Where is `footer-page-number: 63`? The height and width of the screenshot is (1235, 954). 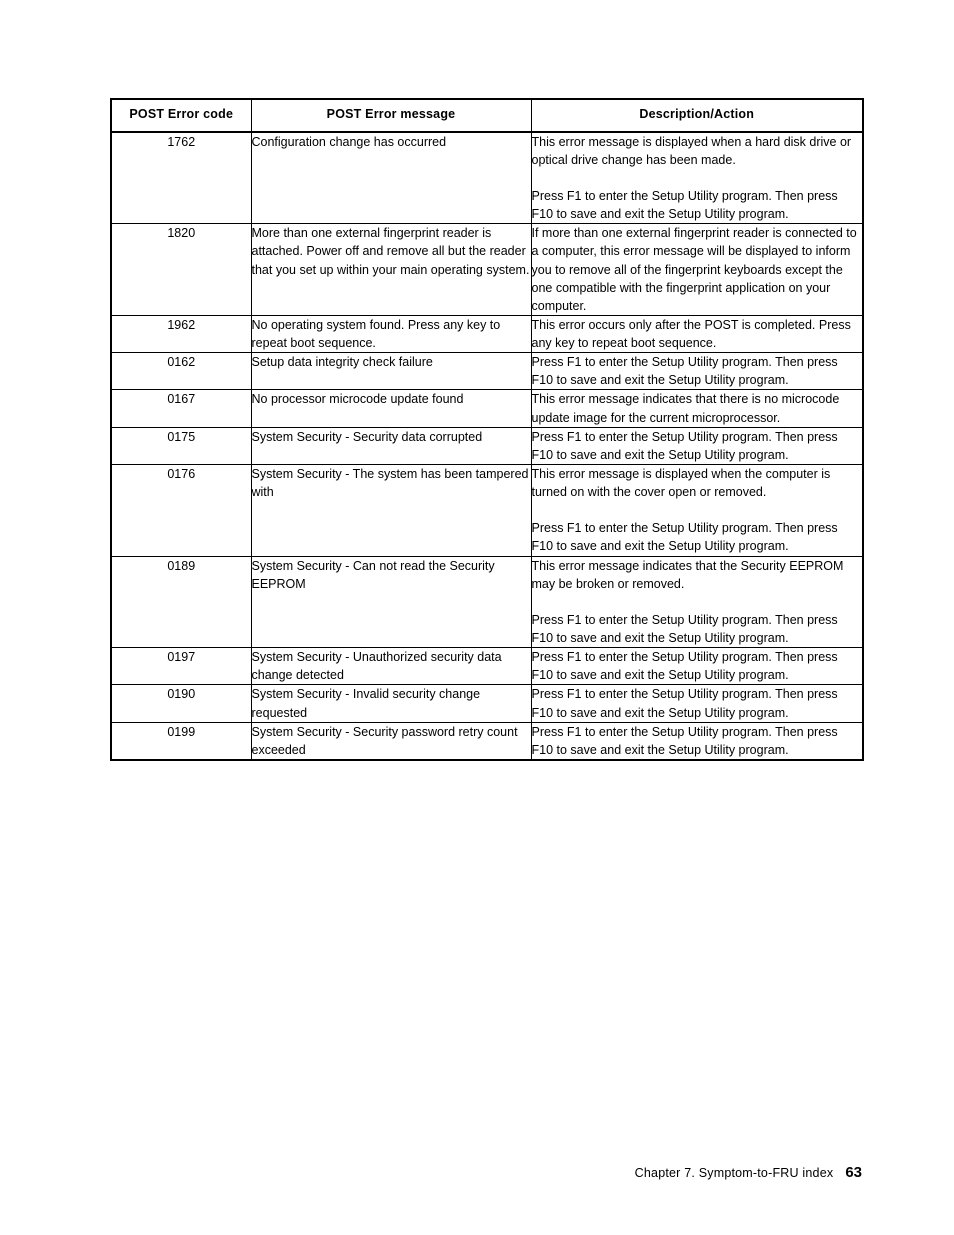 footer-page-number: 63 is located at coordinates (853, 1172).